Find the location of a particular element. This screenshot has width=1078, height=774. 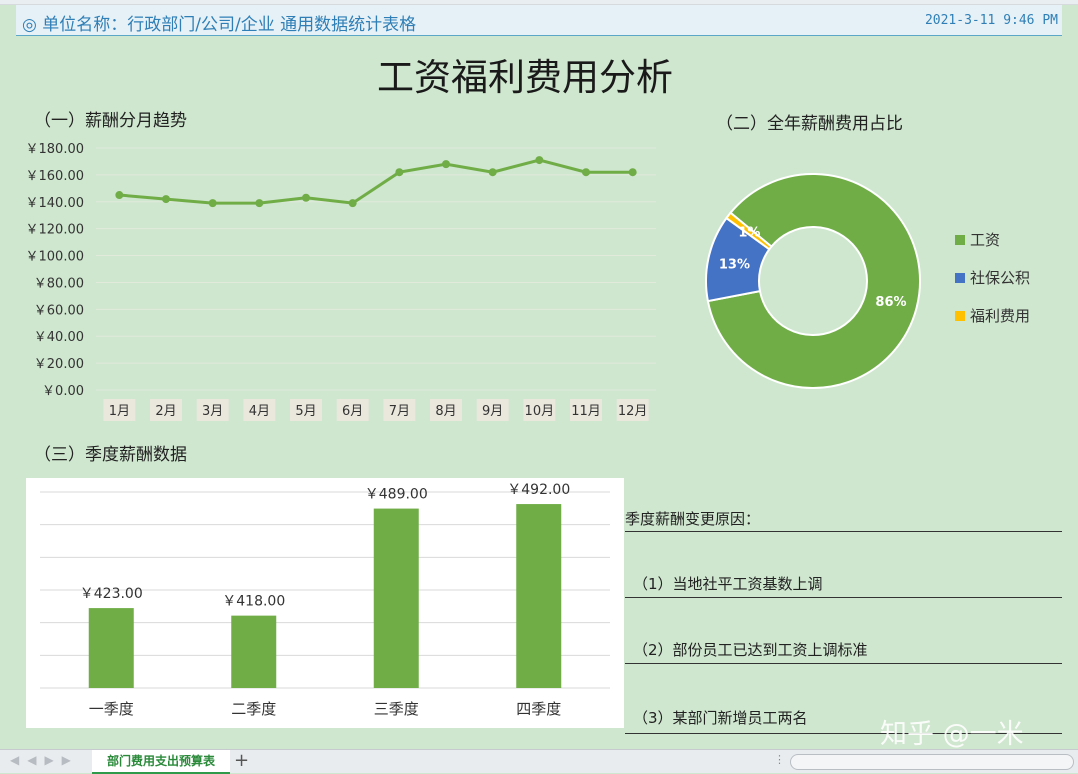

bar-data-label: ￥418.00 is located at coordinates (253, 602).